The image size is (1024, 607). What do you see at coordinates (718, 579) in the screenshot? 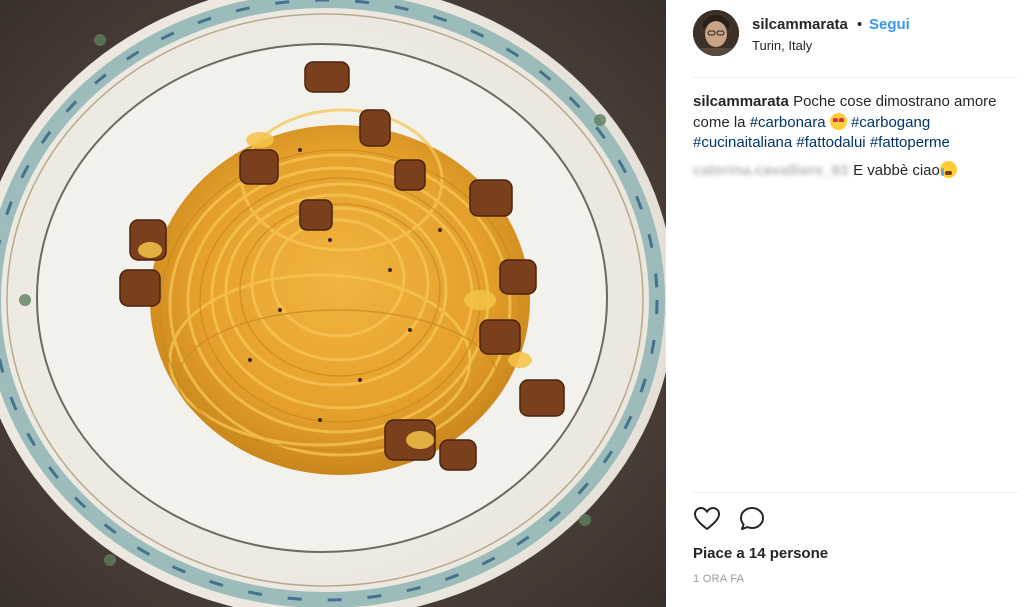
I see `post-timestamp: 1 ORA FA` at bounding box center [718, 579].